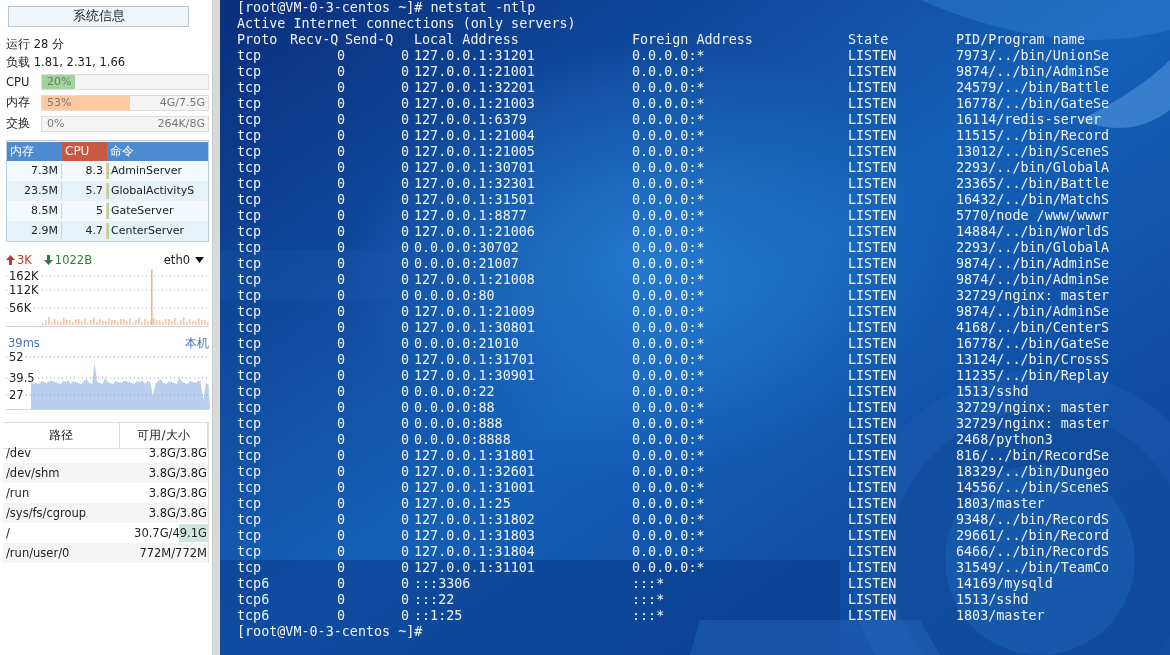 Image resolution: width=1170 pixels, height=655 pixels. I want to click on axis-tick-label: 162K, so click(24, 276).